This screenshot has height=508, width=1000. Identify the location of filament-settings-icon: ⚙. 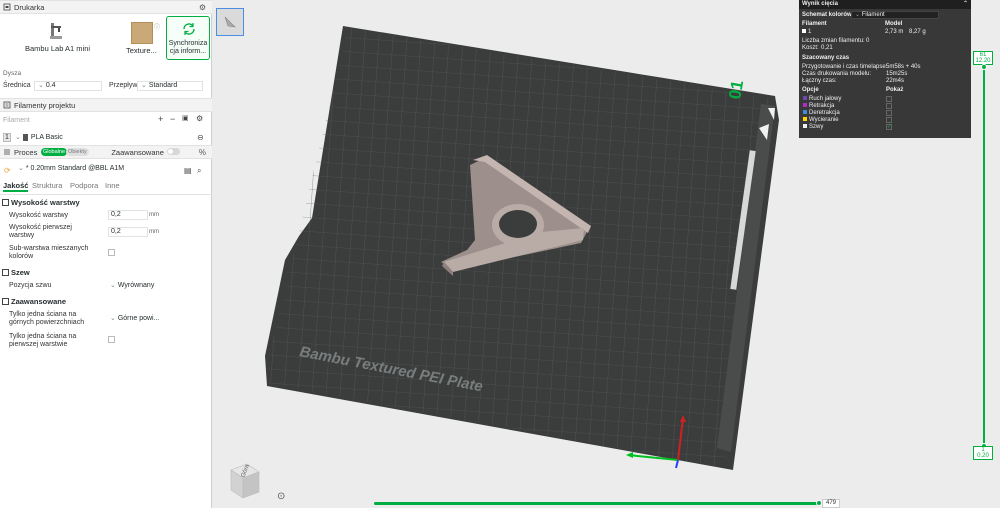
(199, 118).